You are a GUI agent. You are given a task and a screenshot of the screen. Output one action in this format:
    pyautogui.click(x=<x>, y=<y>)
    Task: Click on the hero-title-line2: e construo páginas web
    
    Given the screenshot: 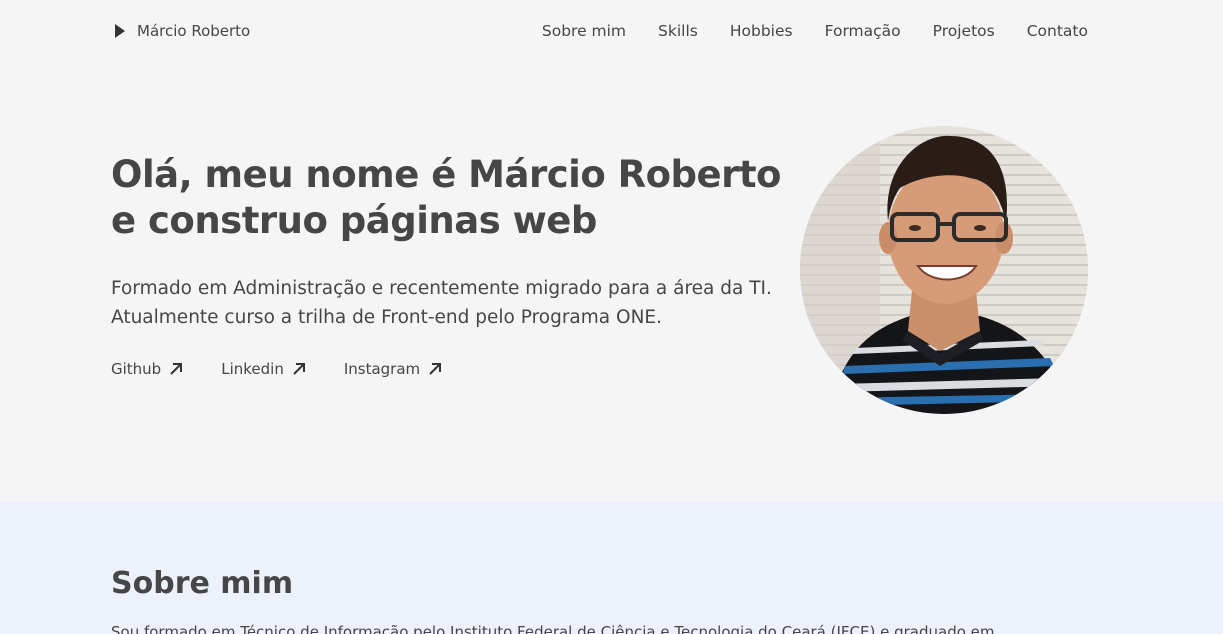 What is the action you would take?
    pyautogui.click(x=354, y=220)
    